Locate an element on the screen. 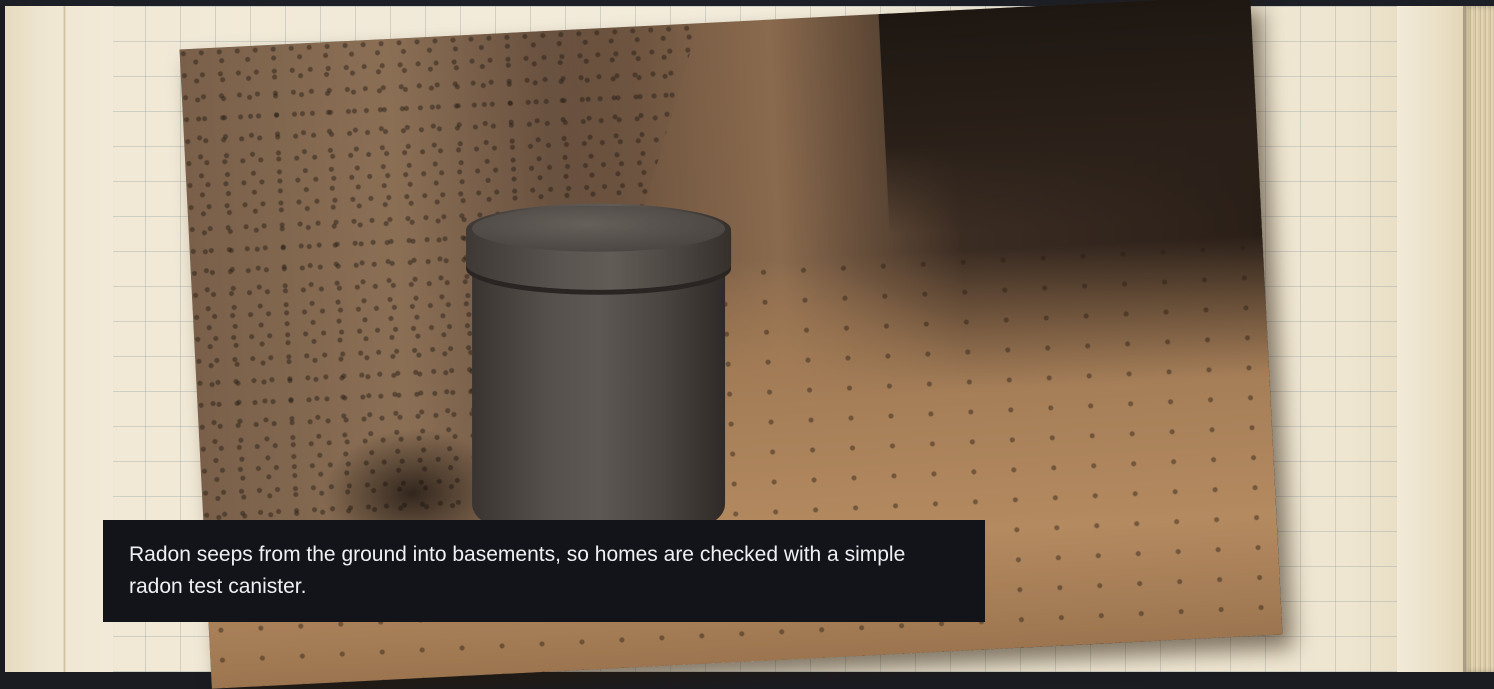 Image resolution: width=1494 pixels, height=689 pixels. radon-test-canister is located at coordinates (599, 366).